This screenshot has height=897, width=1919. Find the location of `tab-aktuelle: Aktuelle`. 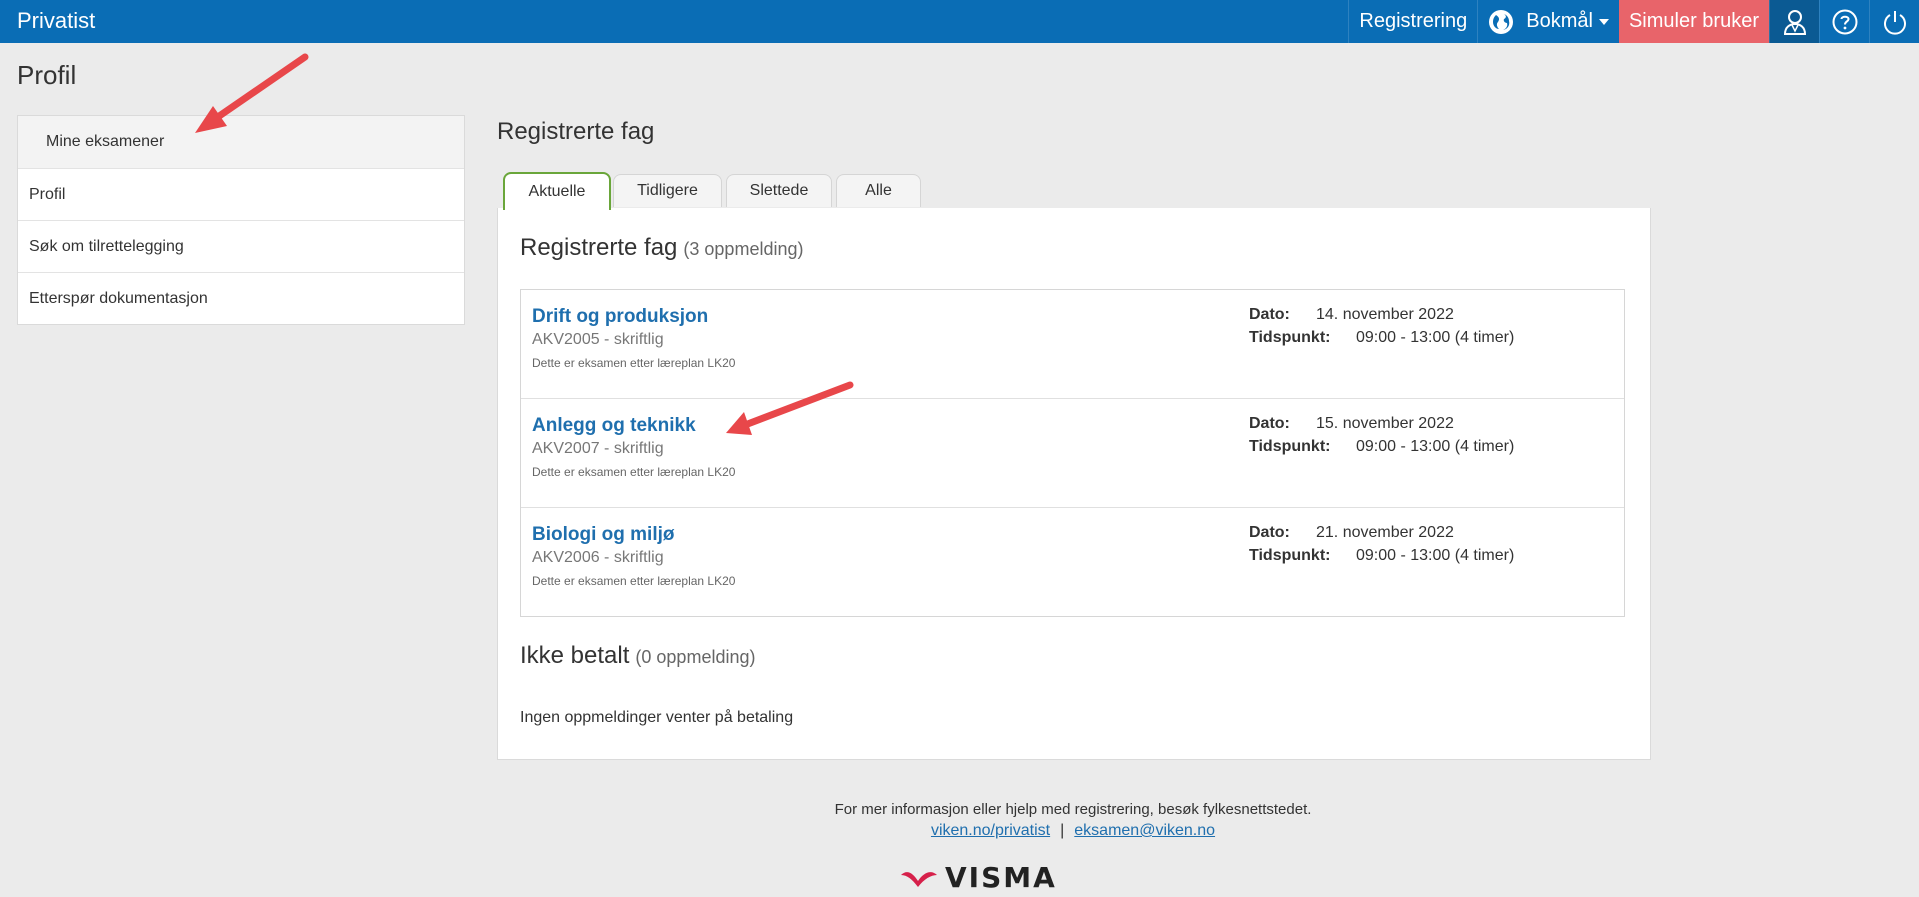

tab-aktuelle: Aktuelle is located at coordinates (557, 191).